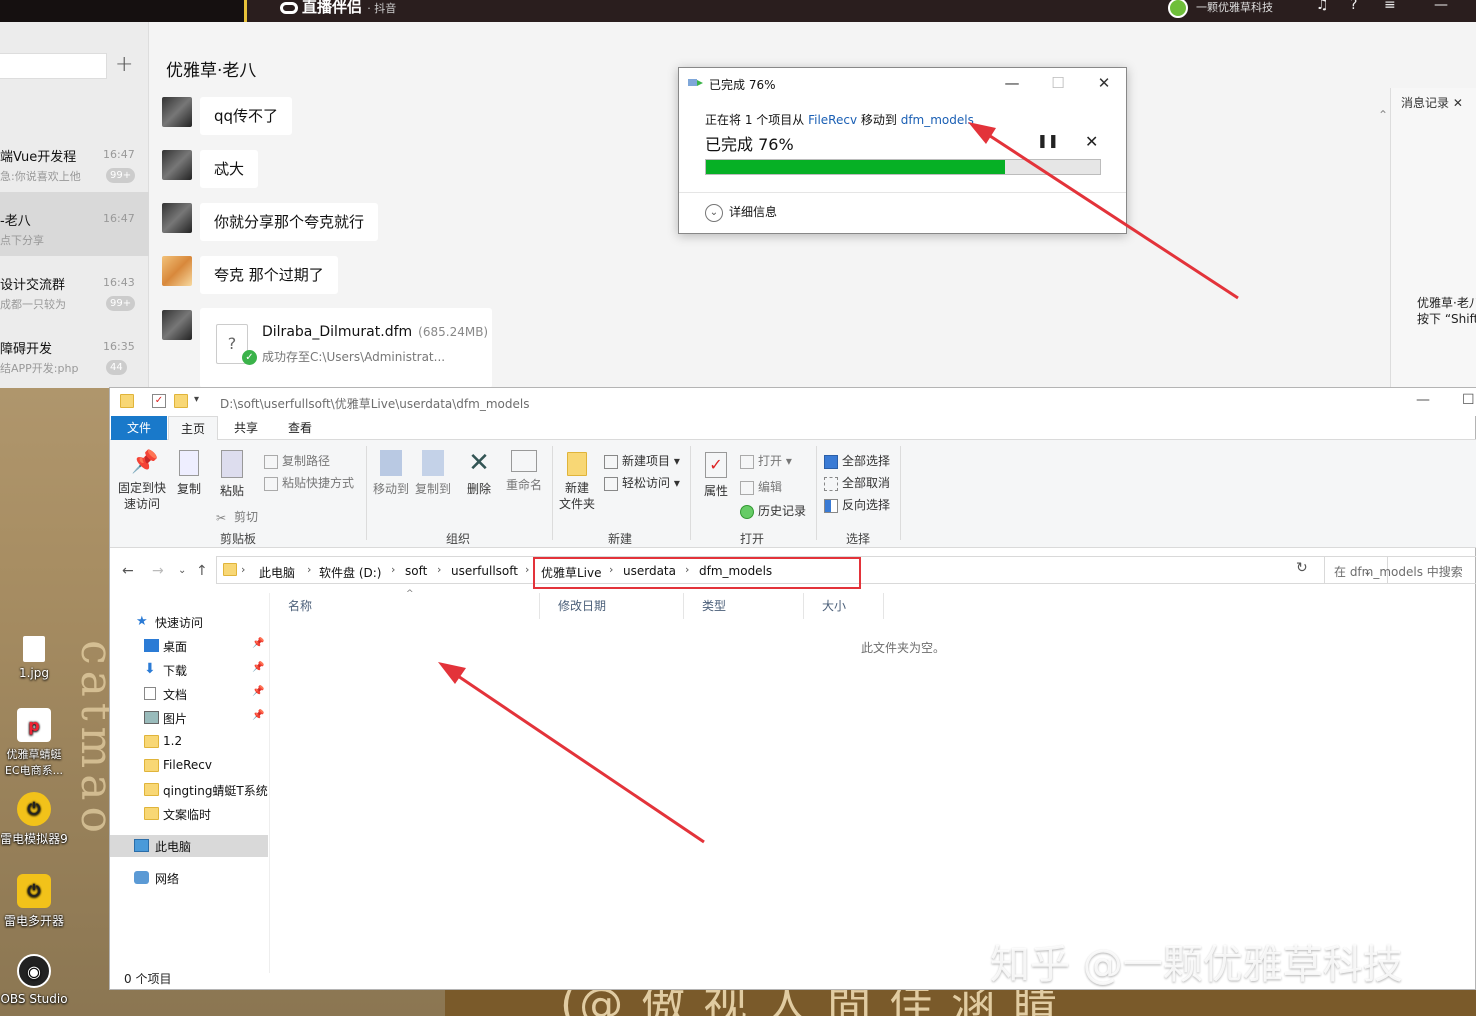  I want to click on target-folder-link: dfm_models, so click(937, 120).